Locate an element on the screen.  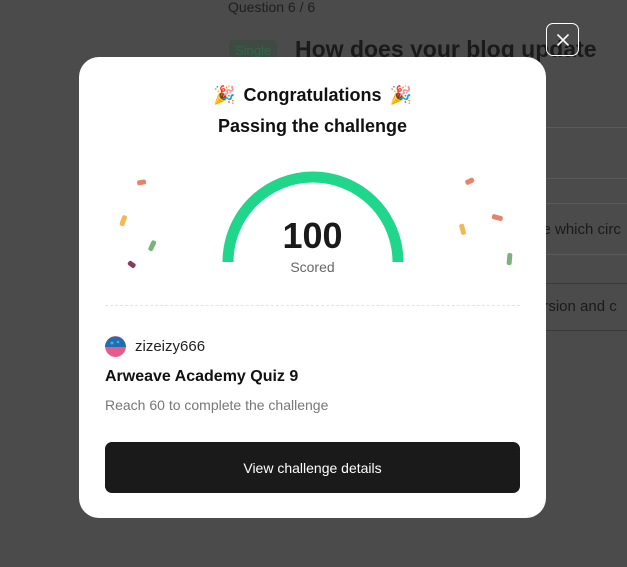
score-value: 100 is located at coordinates (312, 235).